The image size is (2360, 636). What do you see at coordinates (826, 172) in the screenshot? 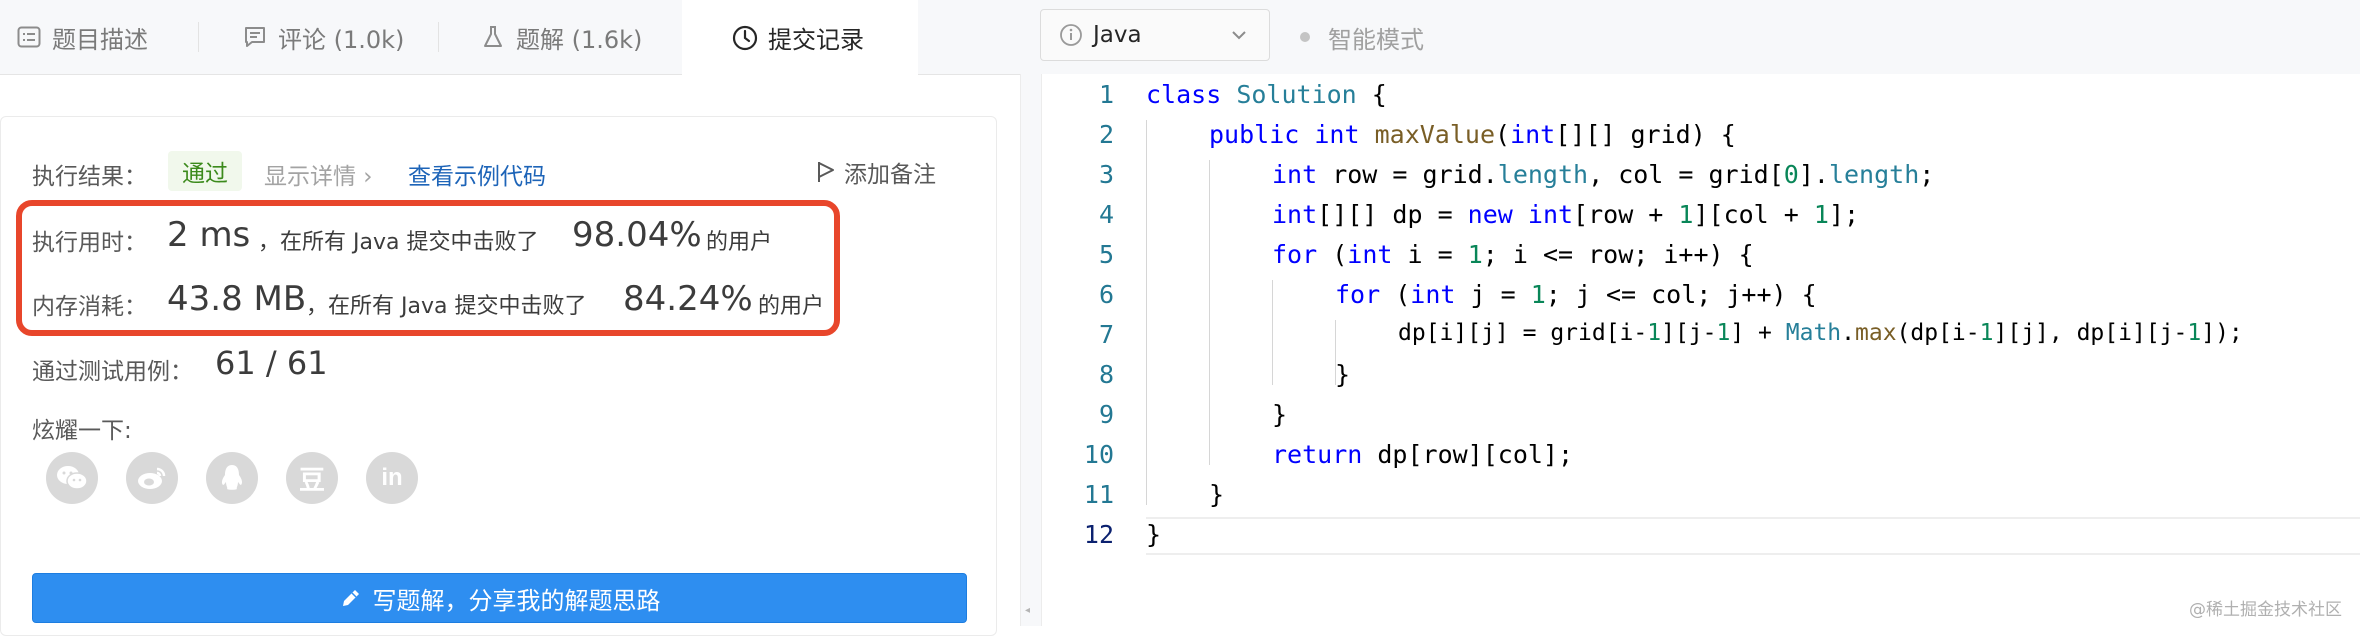
I see `flag-icon` at bounding box center [826, 172].